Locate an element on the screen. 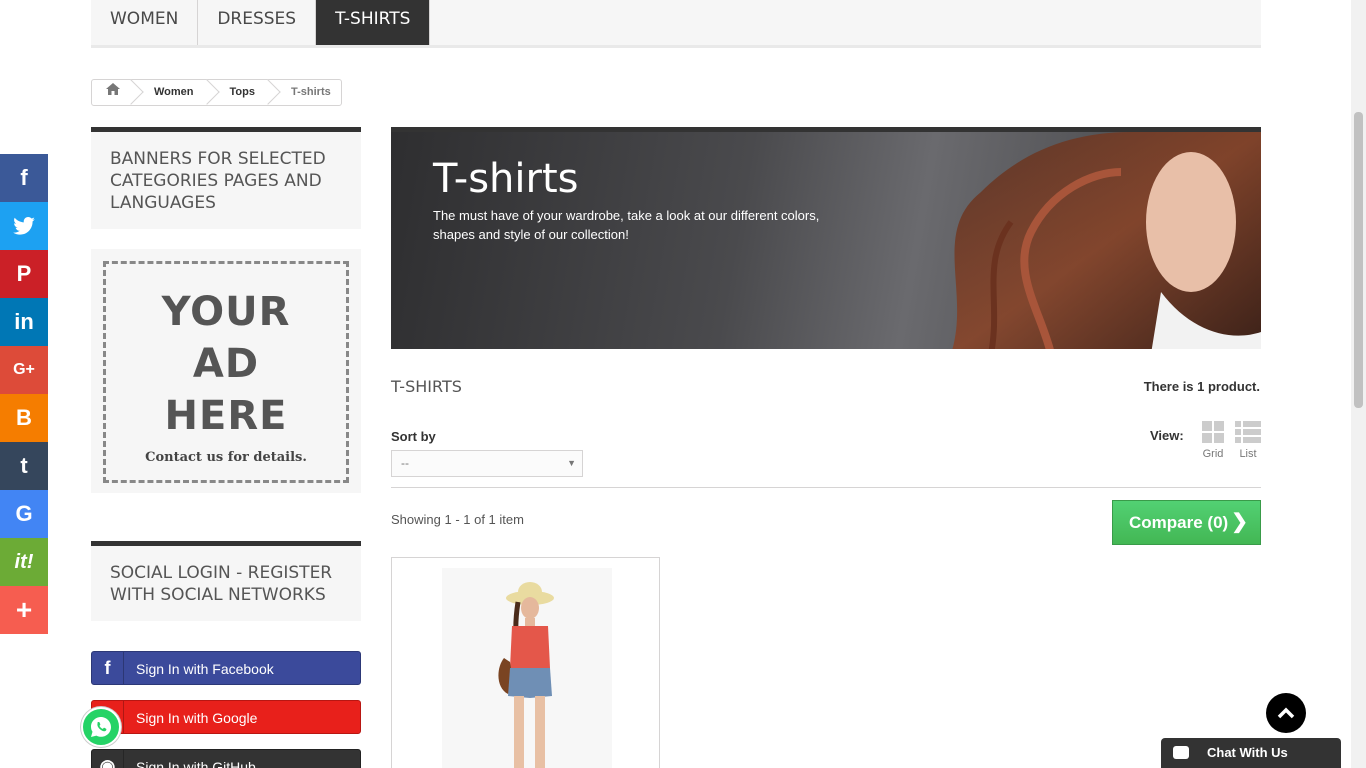 The width and height of the screenshot is (1366, 768). view-list-button: List is located at coordinates (1248, 440).